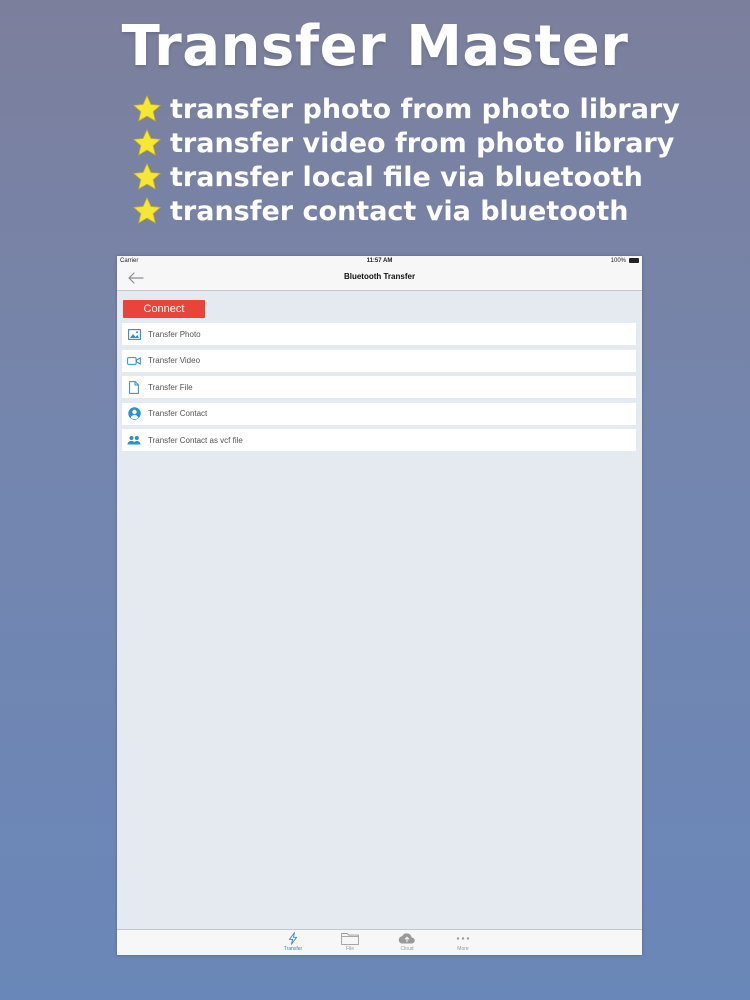 The width and height of the screenshot is (750, 1000). I want to click on menu-item-label: Transfer Video, so click(174, 361).